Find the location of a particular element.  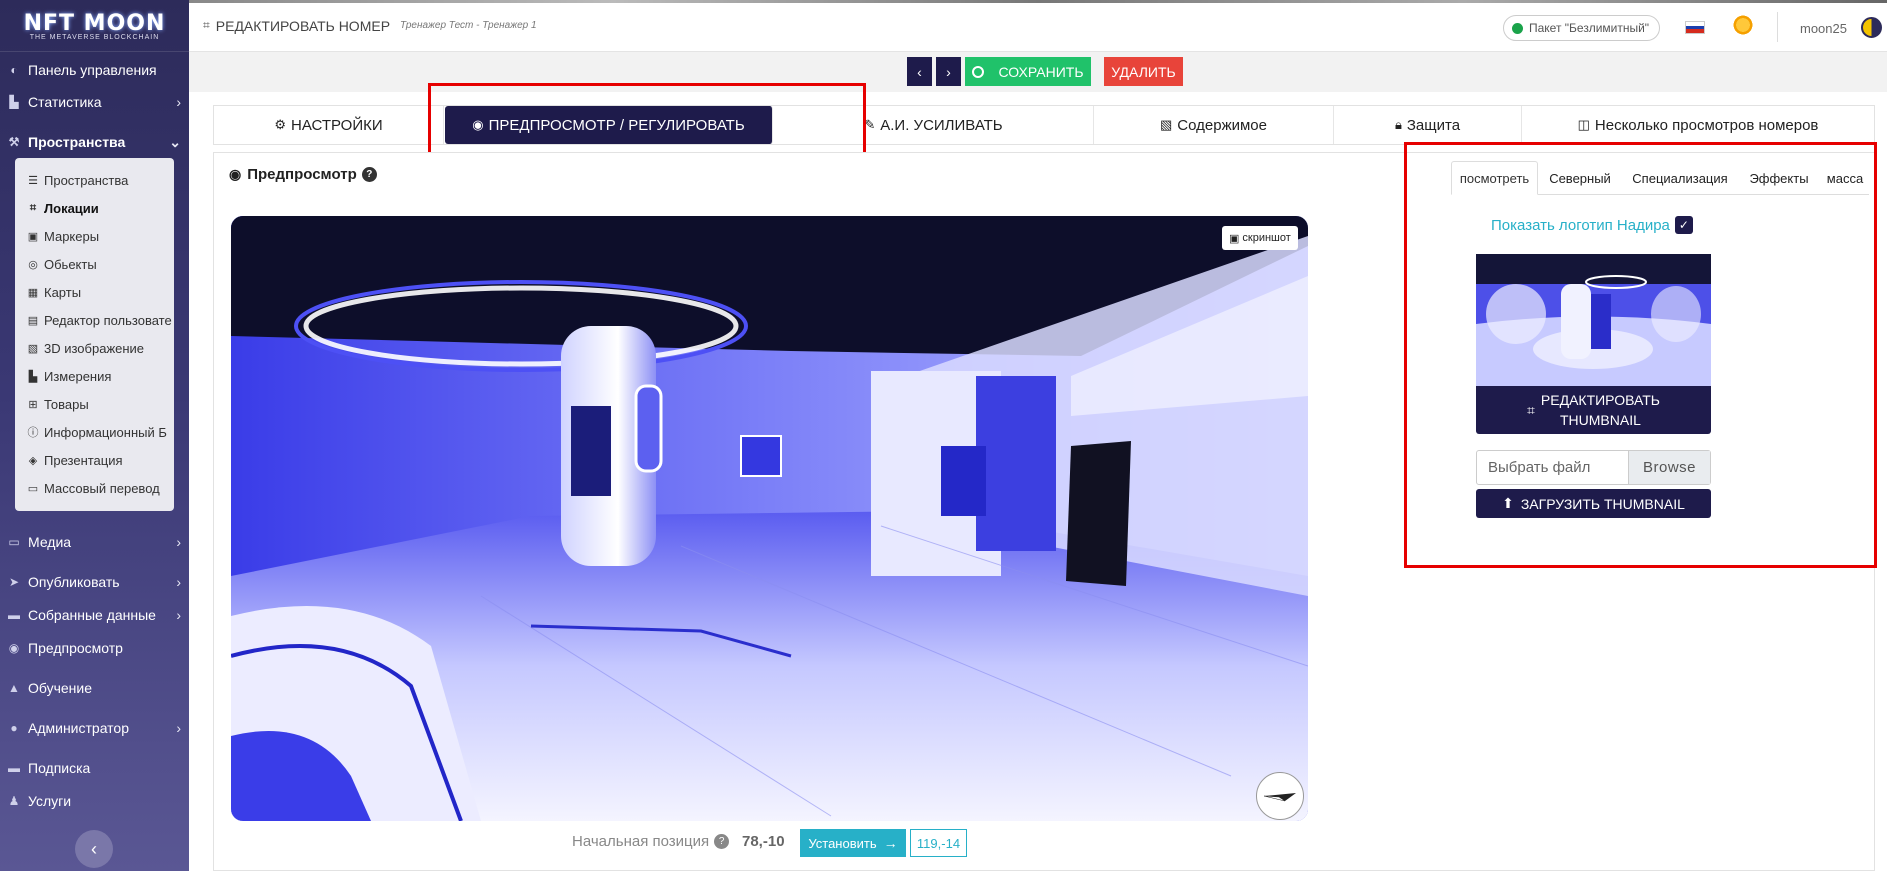

submenu-item-locations: ⌗ Локации is located at coordinates (94, 208).